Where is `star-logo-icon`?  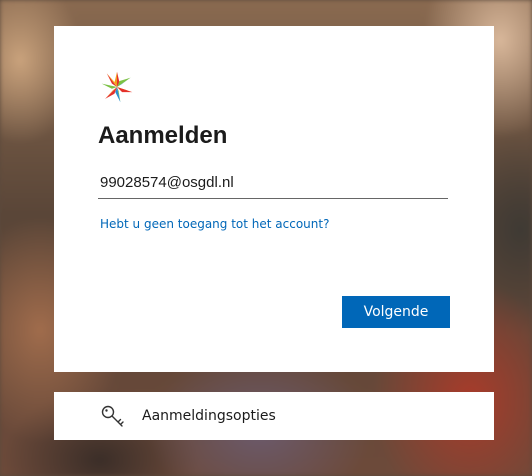 star-logo-icon is located at coordinates (117, 87).